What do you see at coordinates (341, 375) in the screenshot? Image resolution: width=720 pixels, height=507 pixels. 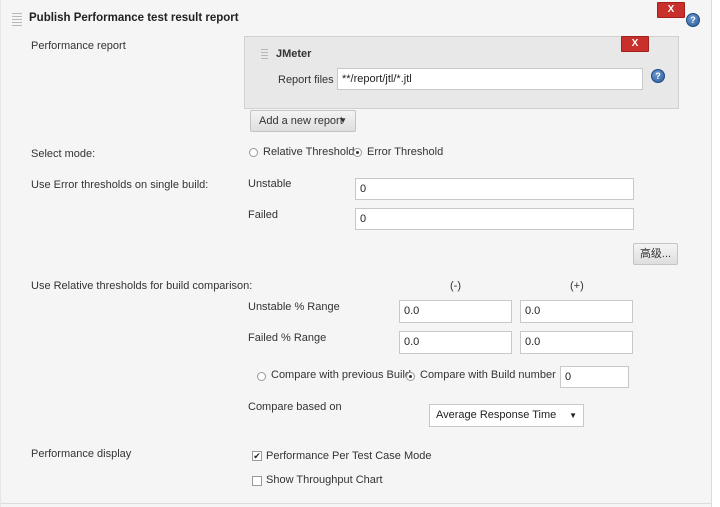 I see `compare-previous-build-label: Compare with previous Build` at bounding box center [341, 375].